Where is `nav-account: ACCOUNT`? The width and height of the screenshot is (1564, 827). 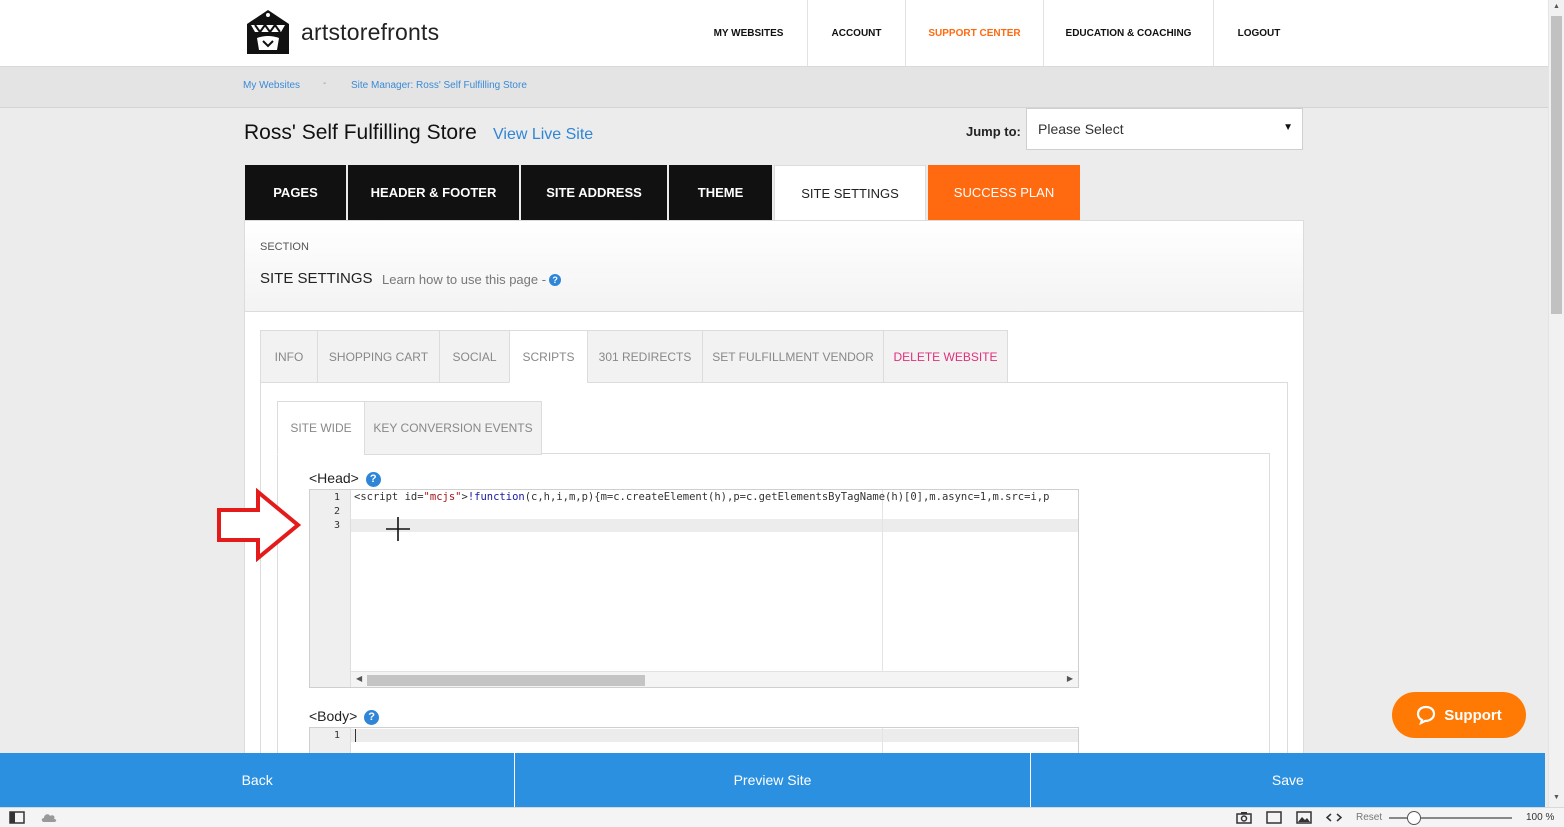
nav-account: ACCOUNT is located at coordinates (857, 33).